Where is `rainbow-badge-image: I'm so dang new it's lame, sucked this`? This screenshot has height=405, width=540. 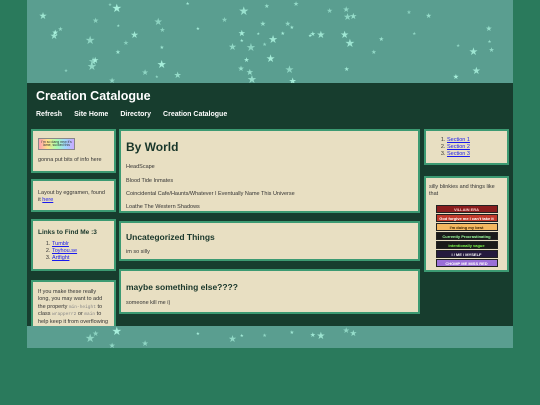 rainbow-badge-image: I'm so dang new it's lame, sucked this is located at coordinates (56, 144).